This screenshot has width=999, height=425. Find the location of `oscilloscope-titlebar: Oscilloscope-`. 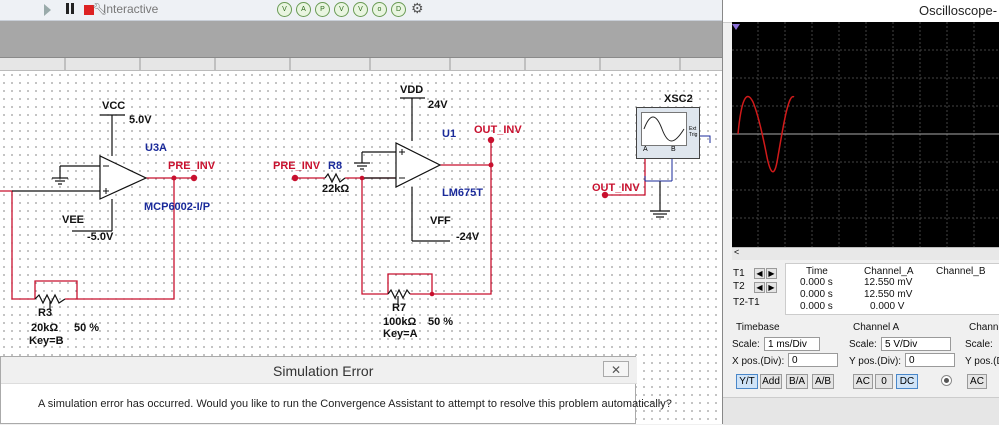

oscilloscope-titlebar: Oscilloscope- is located at coordinates (861, 11).